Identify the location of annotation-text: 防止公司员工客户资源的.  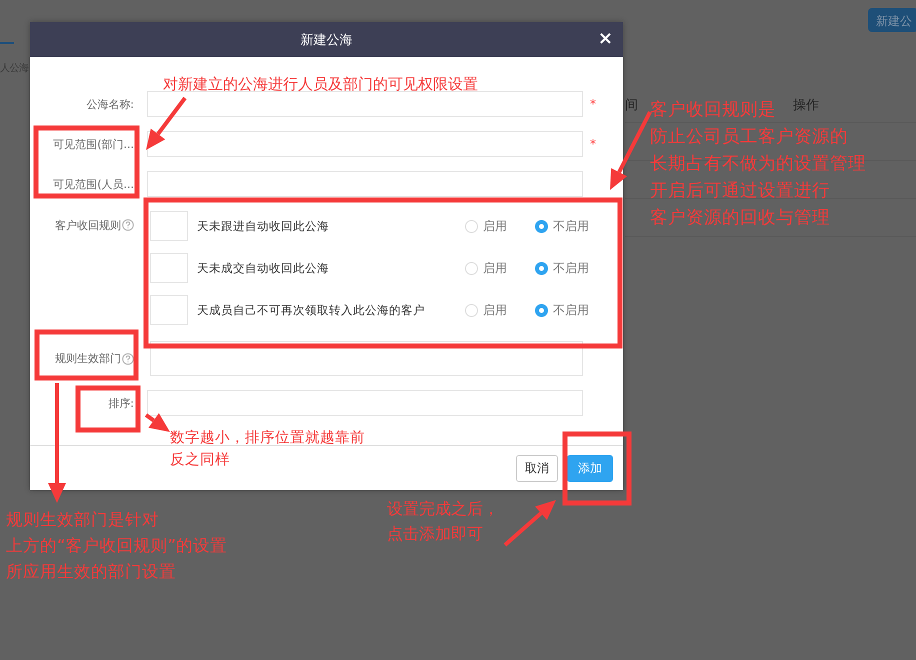
(749, 137).